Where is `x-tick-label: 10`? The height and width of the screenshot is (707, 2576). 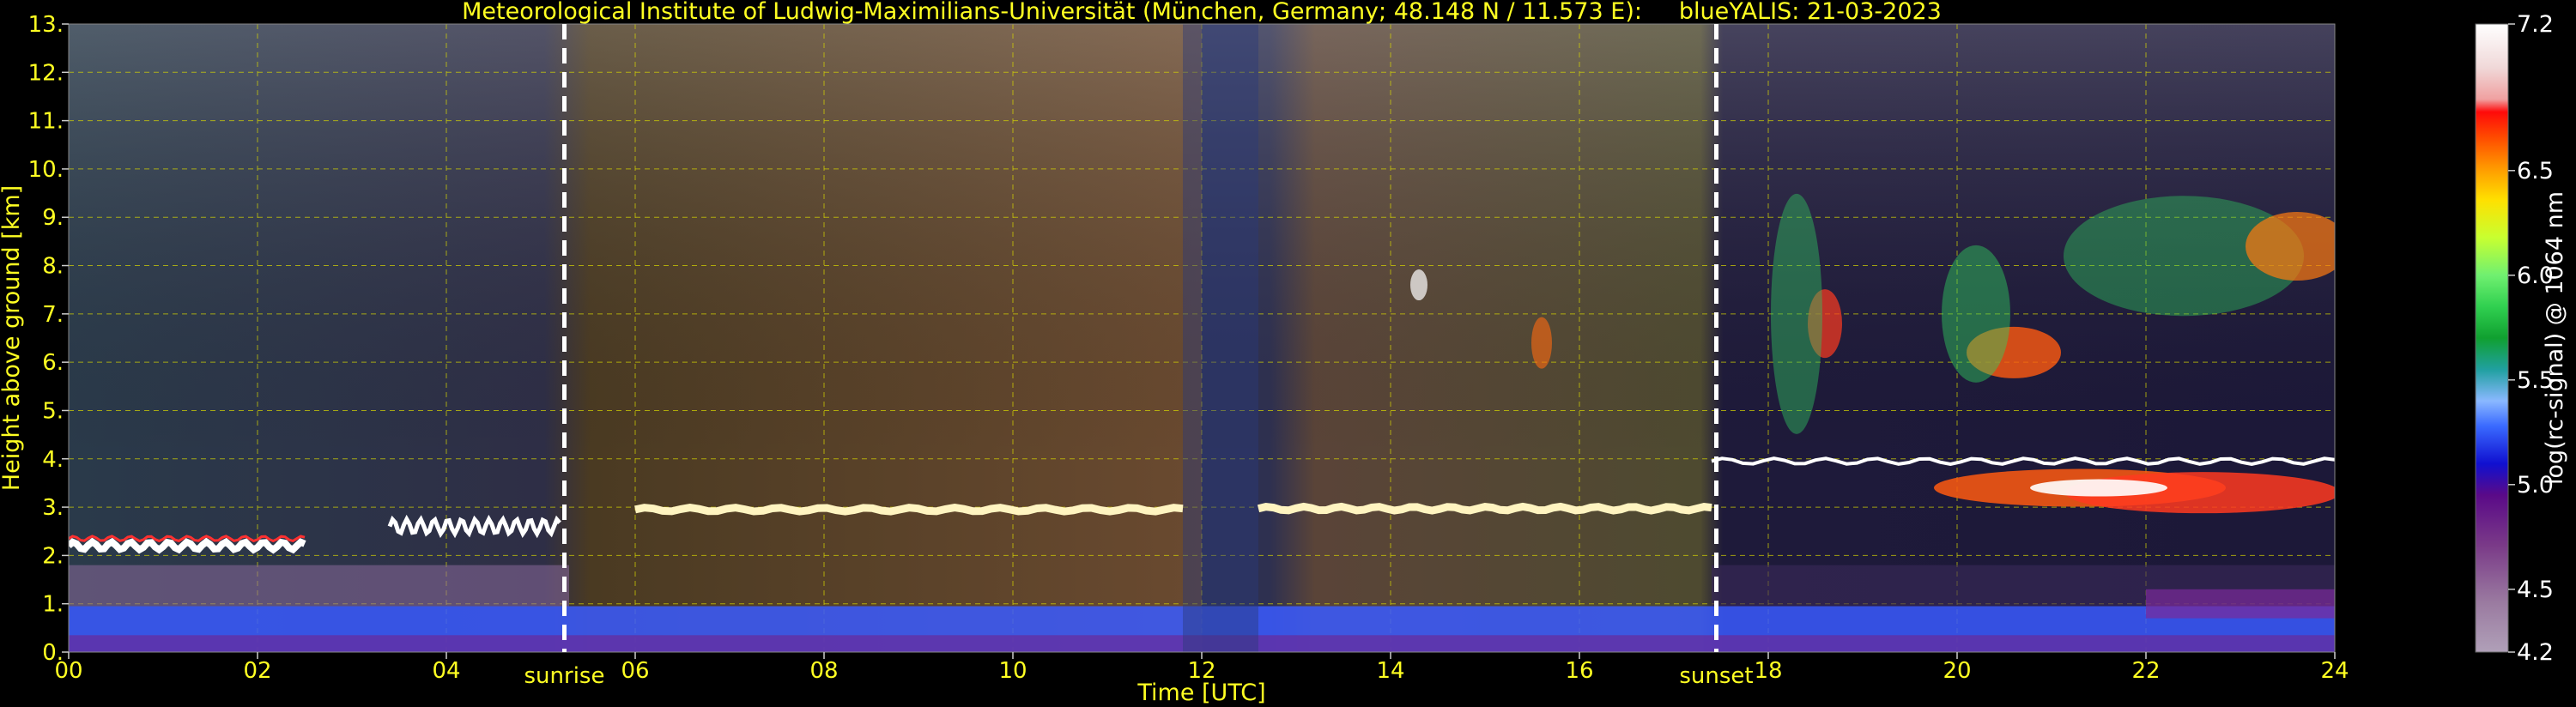 x-tick-label: 10 is located at coordinates (1012, 671).